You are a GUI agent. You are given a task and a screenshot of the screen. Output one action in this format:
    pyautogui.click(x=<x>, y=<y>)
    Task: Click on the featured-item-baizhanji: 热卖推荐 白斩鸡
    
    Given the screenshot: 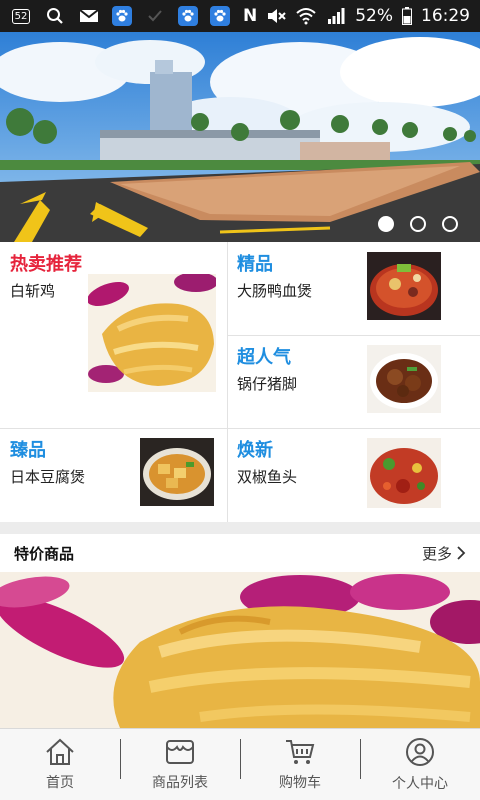 What is the action you would take?
    pyautogui.click(x=113, y=335)
    